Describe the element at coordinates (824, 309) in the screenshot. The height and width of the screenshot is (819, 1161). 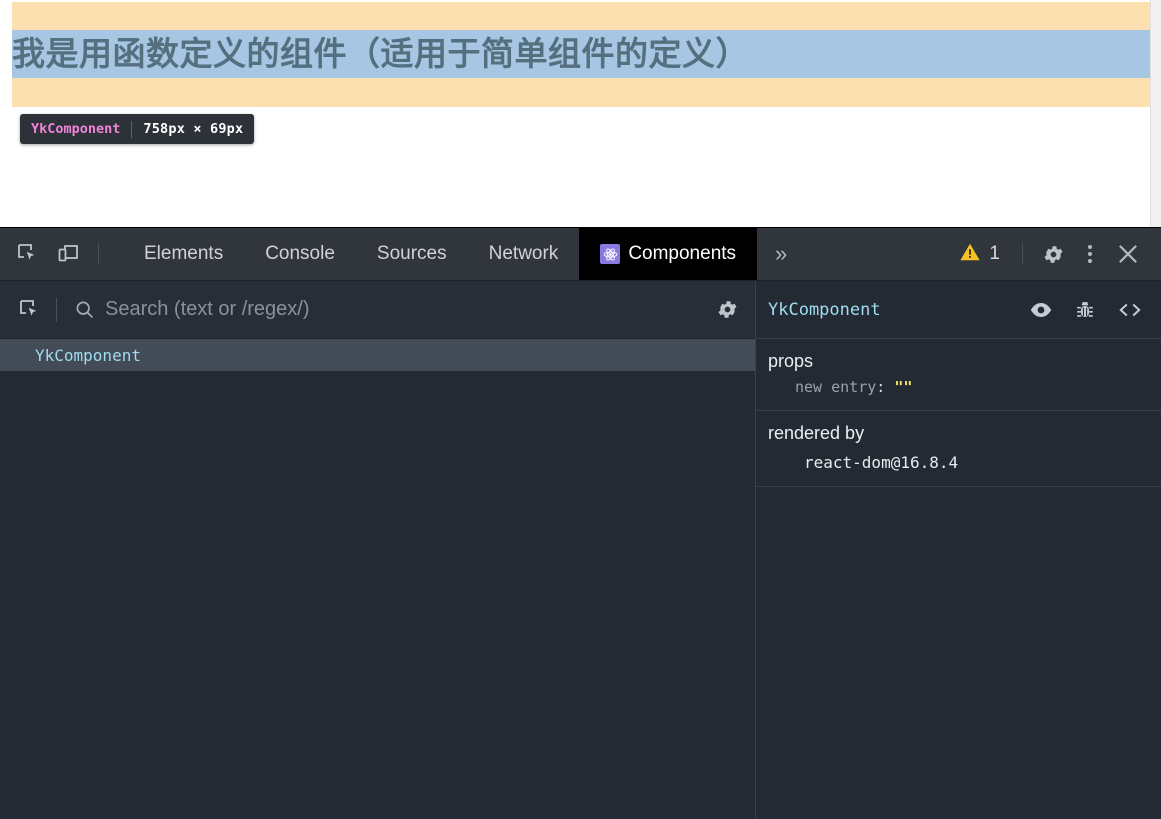
I see `inspected-component-name: YkComponent` at that location.